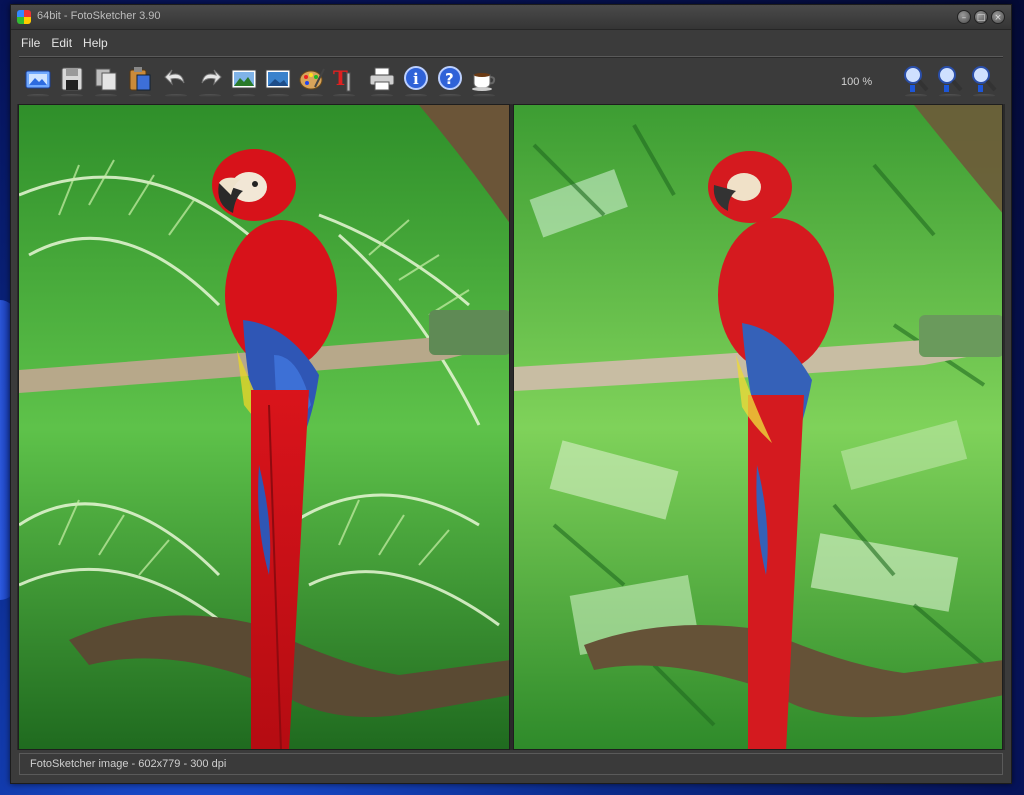 This screenshot has height=795, width=1024. I want to click on save-icon, so click(72, 79).